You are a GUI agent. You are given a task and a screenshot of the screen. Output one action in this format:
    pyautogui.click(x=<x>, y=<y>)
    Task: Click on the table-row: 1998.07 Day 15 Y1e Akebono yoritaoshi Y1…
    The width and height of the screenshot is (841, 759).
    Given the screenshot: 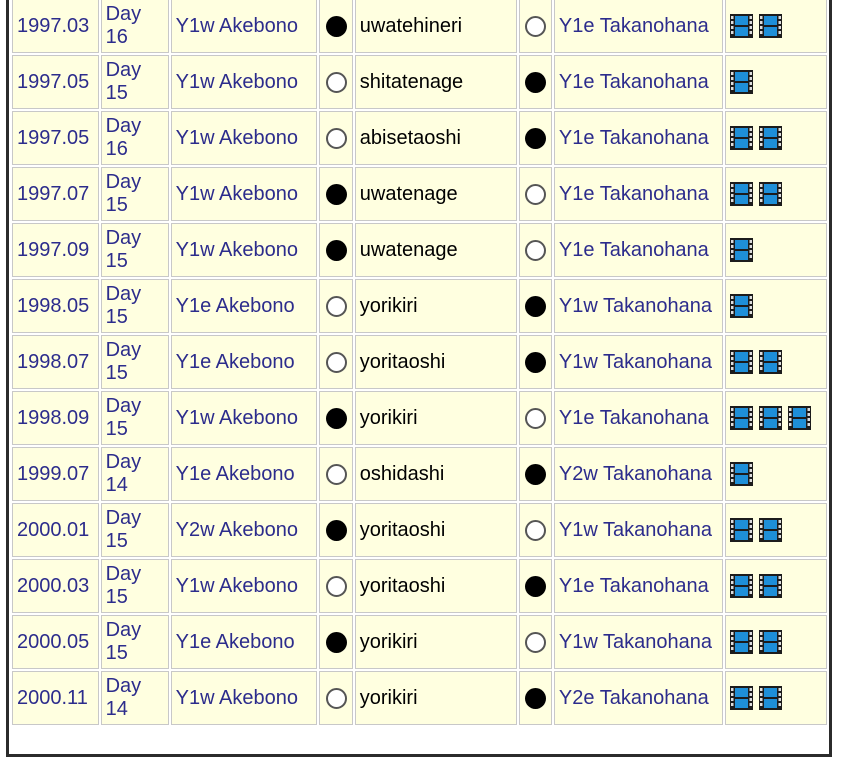 What is the action you would take?
    pyautogui.click(x=419, y=362)
    